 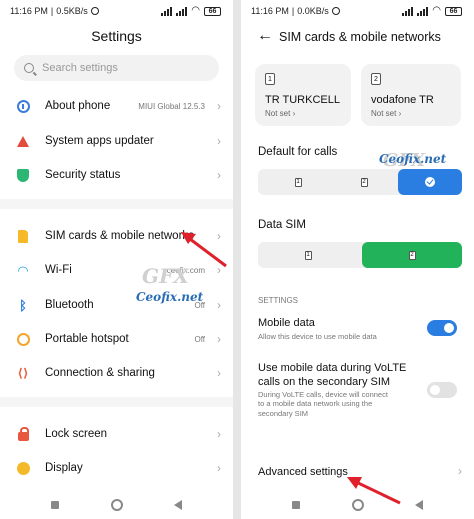 I want to click on data-sim-option-2: 2, so click(x=412, y=255).